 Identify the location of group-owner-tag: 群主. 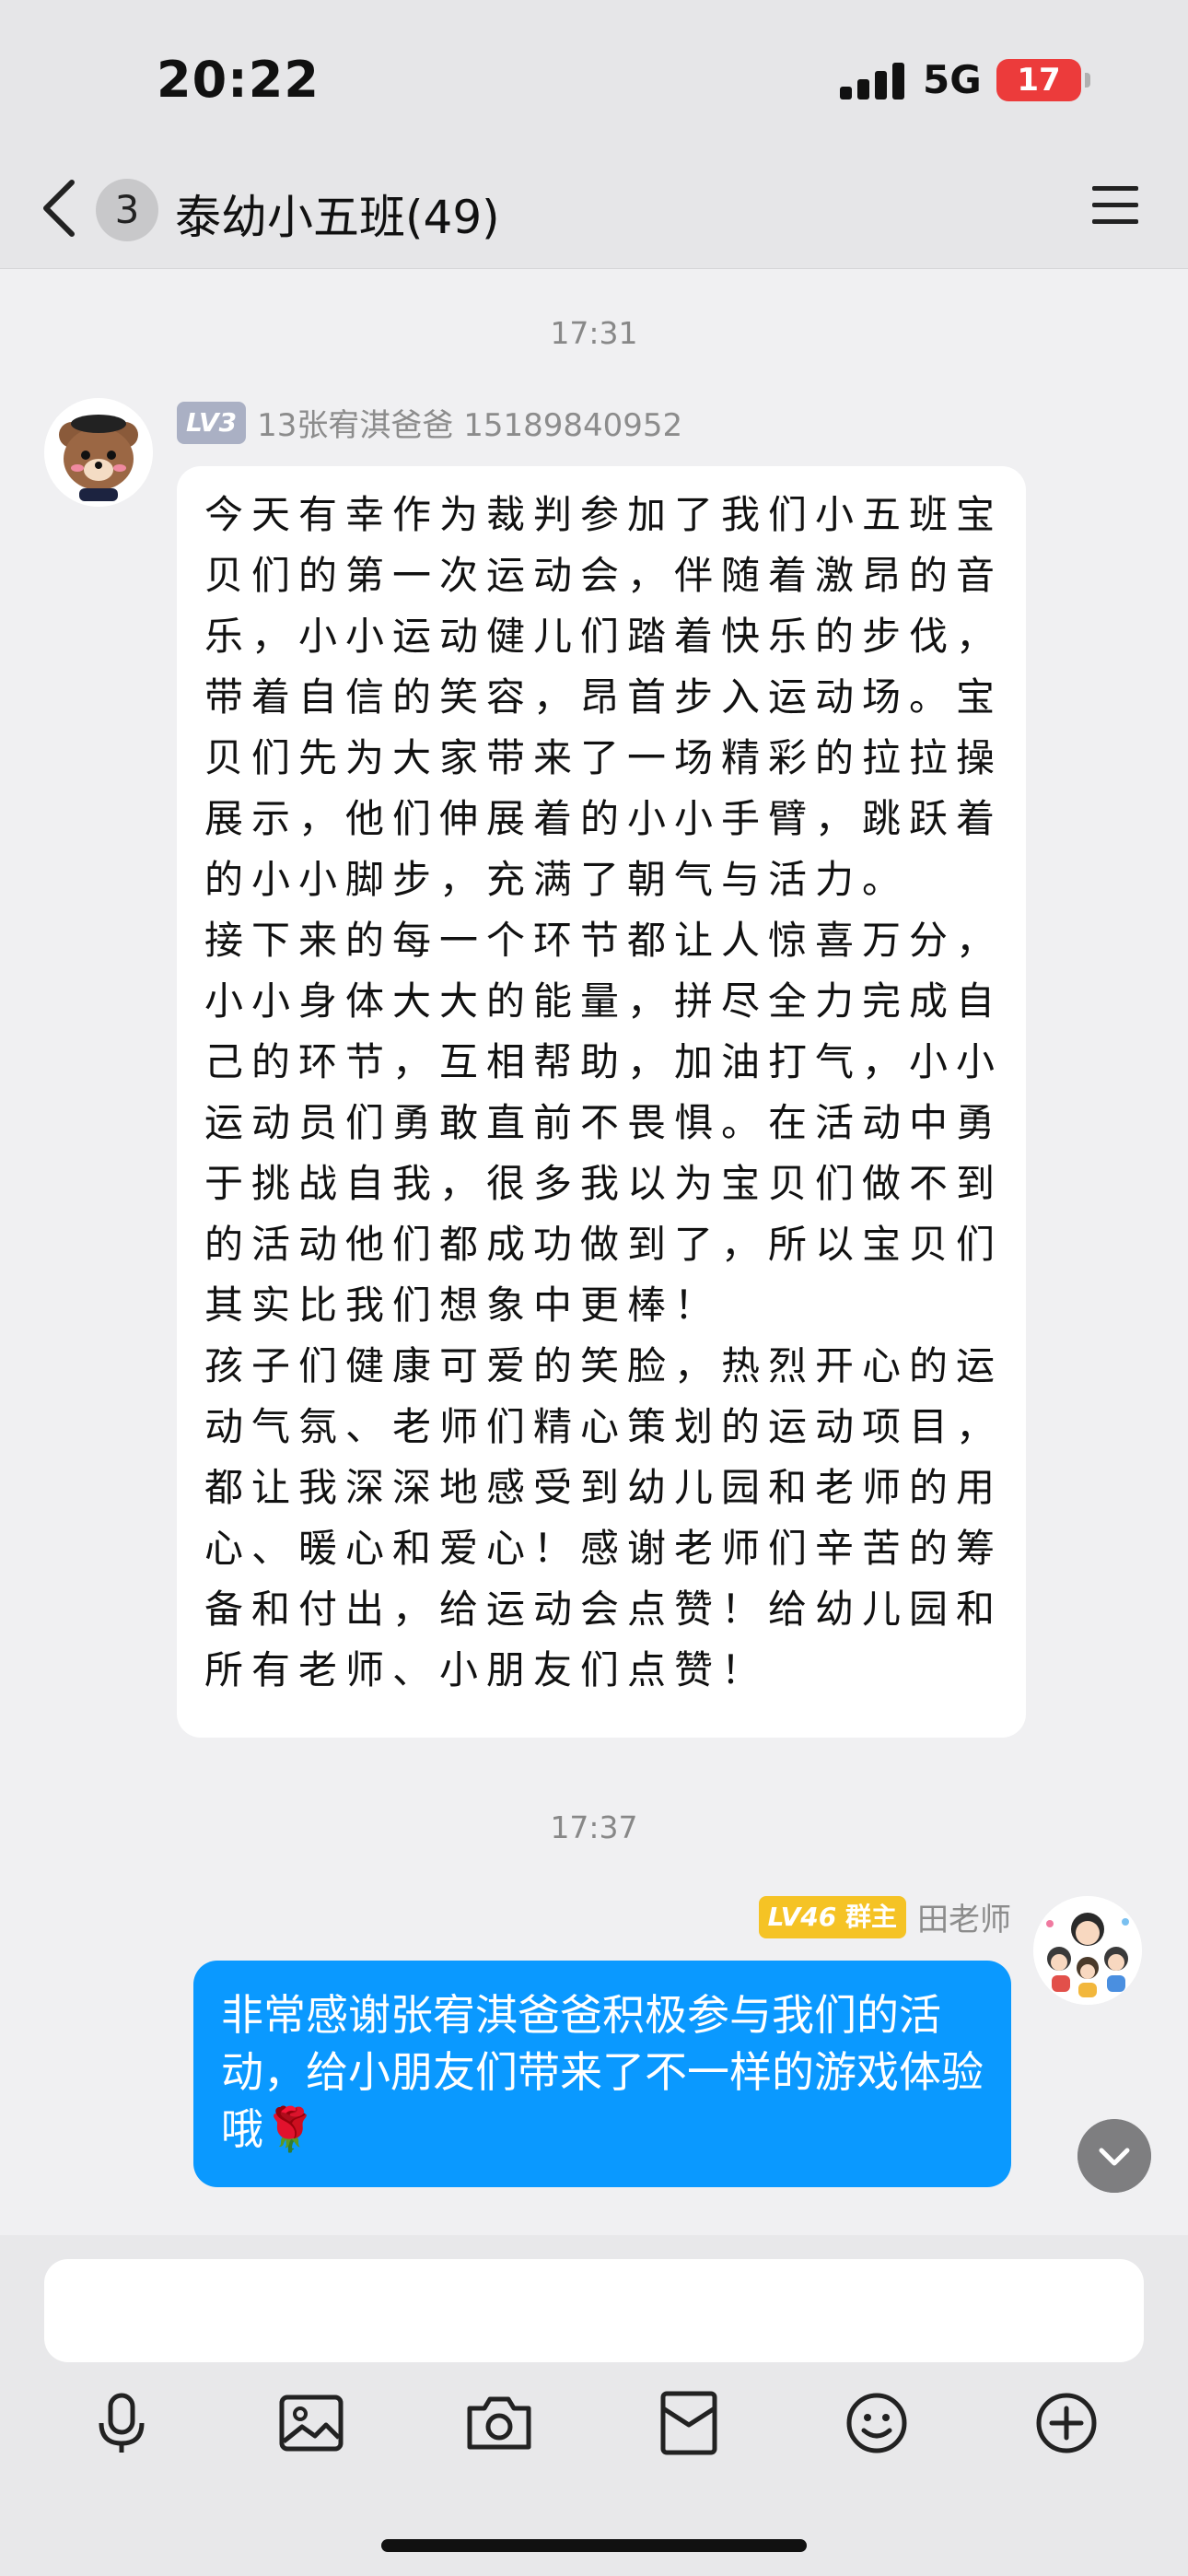
(870, 1916).